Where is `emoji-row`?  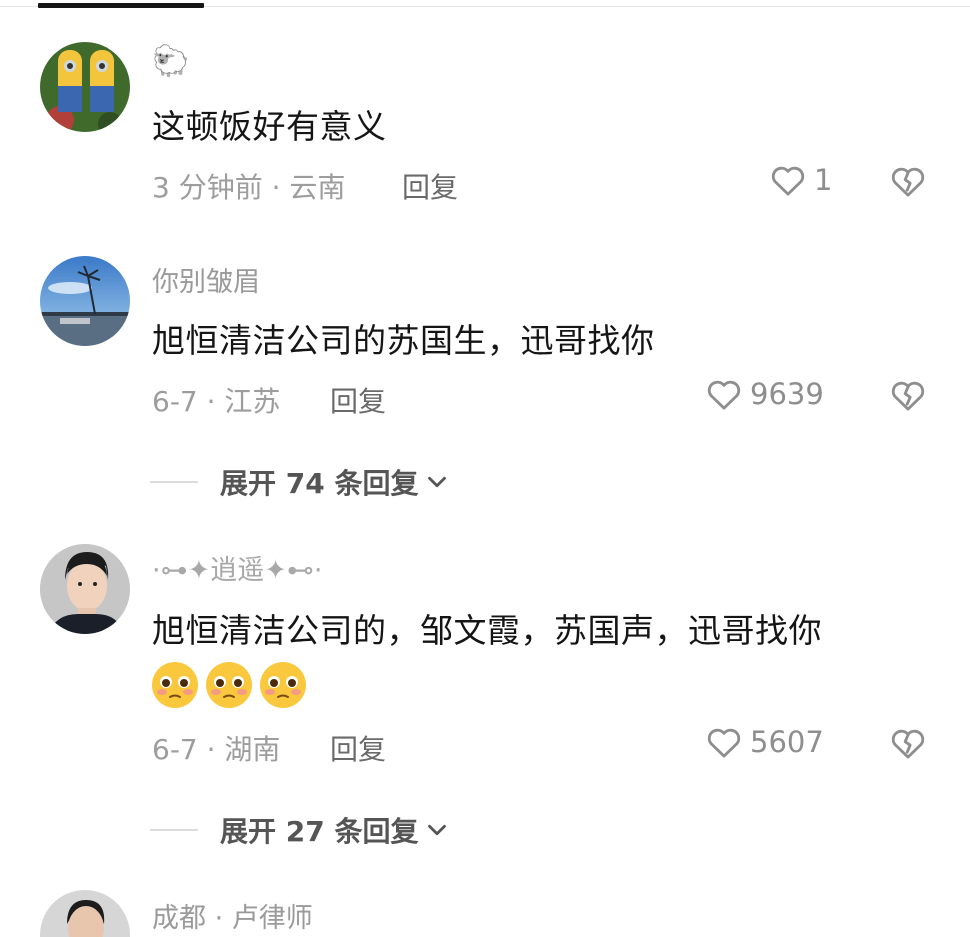
emoji-row is located at coordinates (231, 685).